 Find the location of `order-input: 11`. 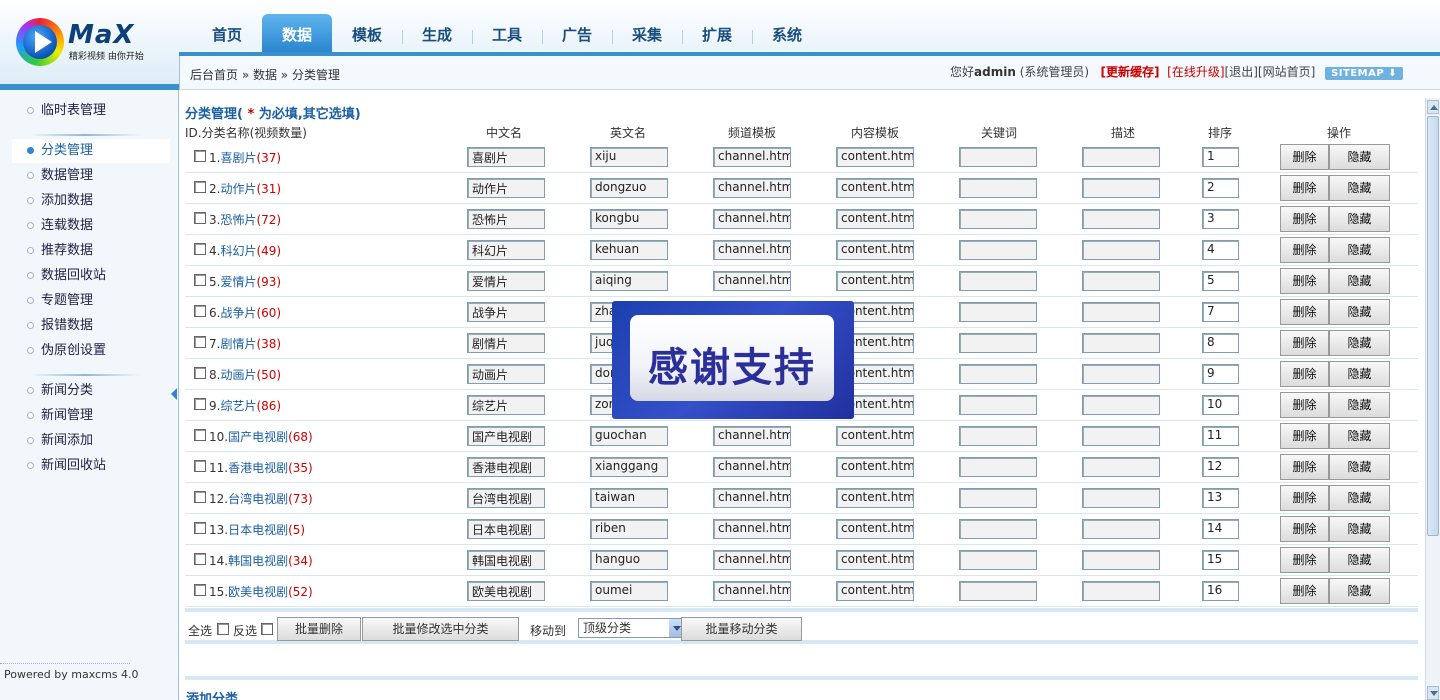

order-input: 11 is located at coordinates (1220, 436).